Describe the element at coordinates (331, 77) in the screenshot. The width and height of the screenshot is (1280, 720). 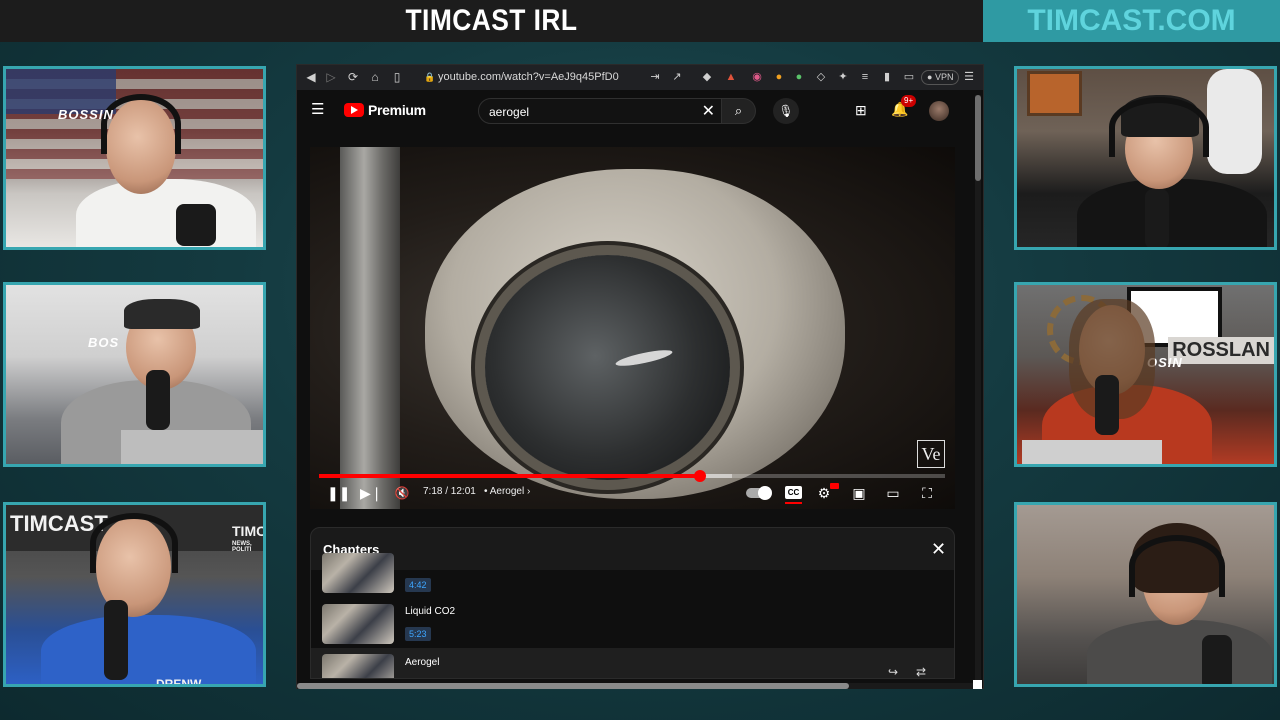
I see `arrow-right-icon: ▷` at that location.